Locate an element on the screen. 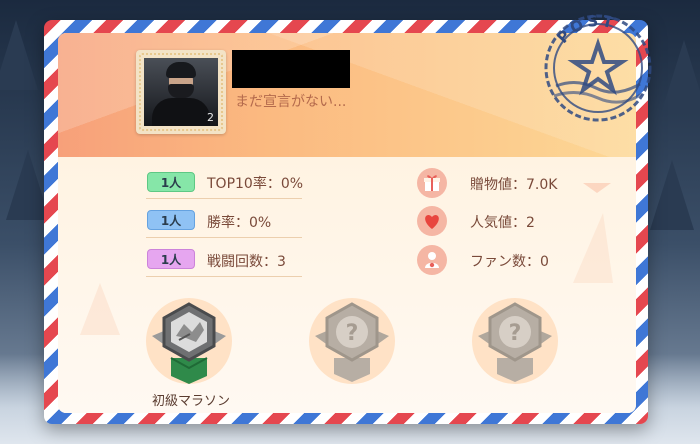 The width and height of the screenshot is (700, 444). avatar-mask is located at coordinates (181, 91).